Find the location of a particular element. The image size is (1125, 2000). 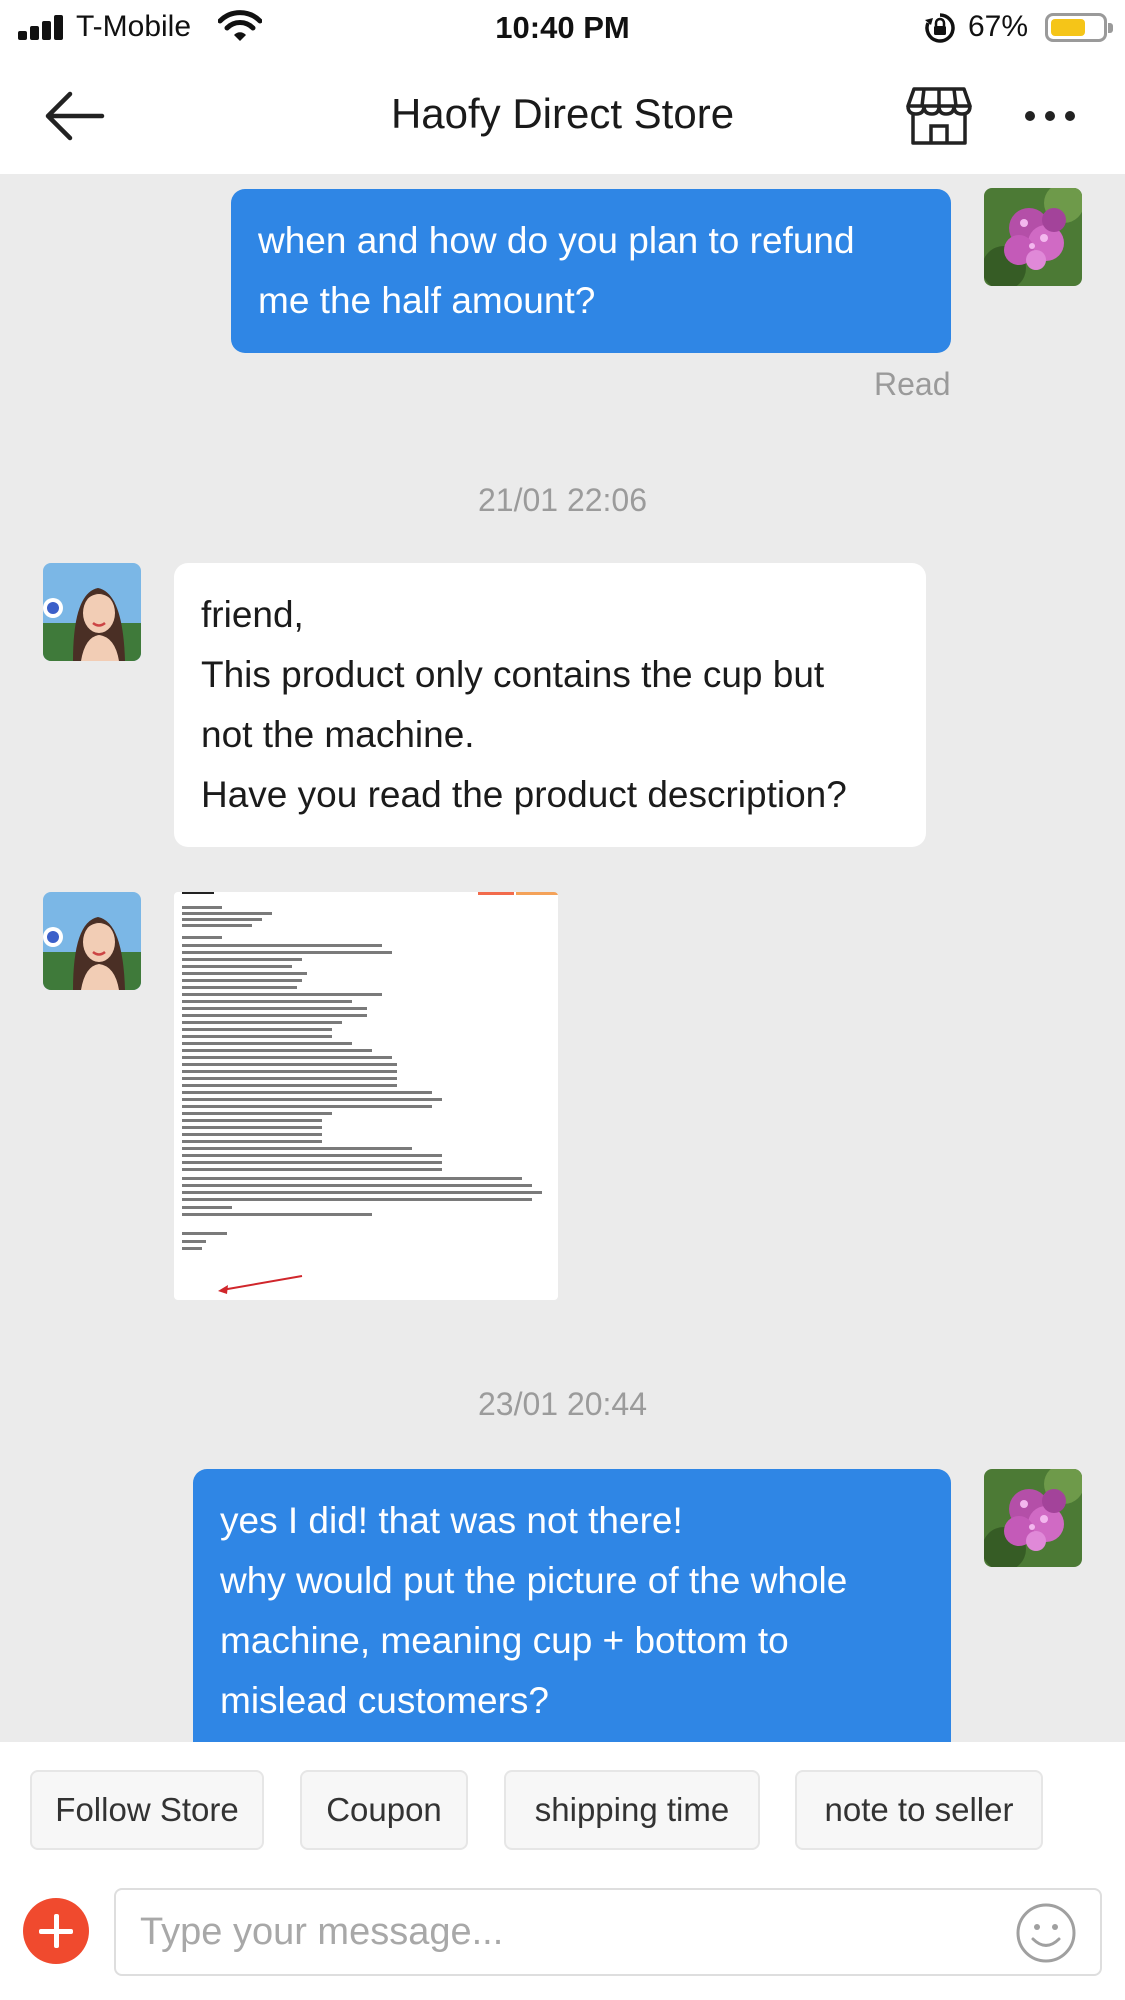

message-line: machine, meaning cup + bottom to is located at coordinates (504, 1640).